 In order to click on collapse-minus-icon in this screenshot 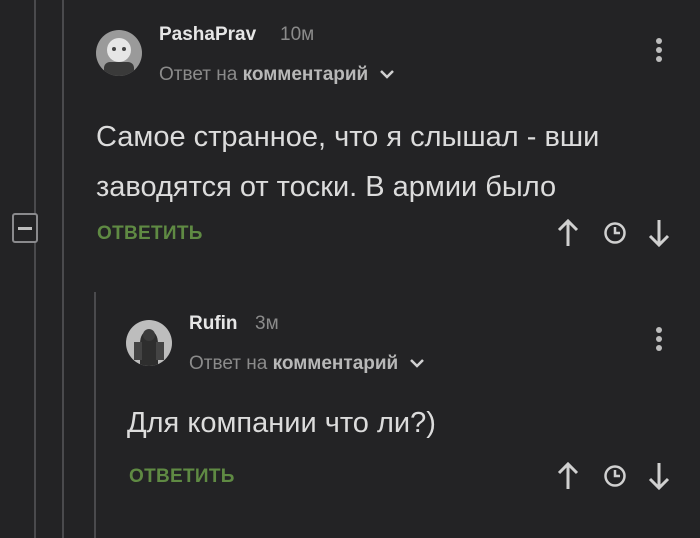, I will do `click(25, 228)`.